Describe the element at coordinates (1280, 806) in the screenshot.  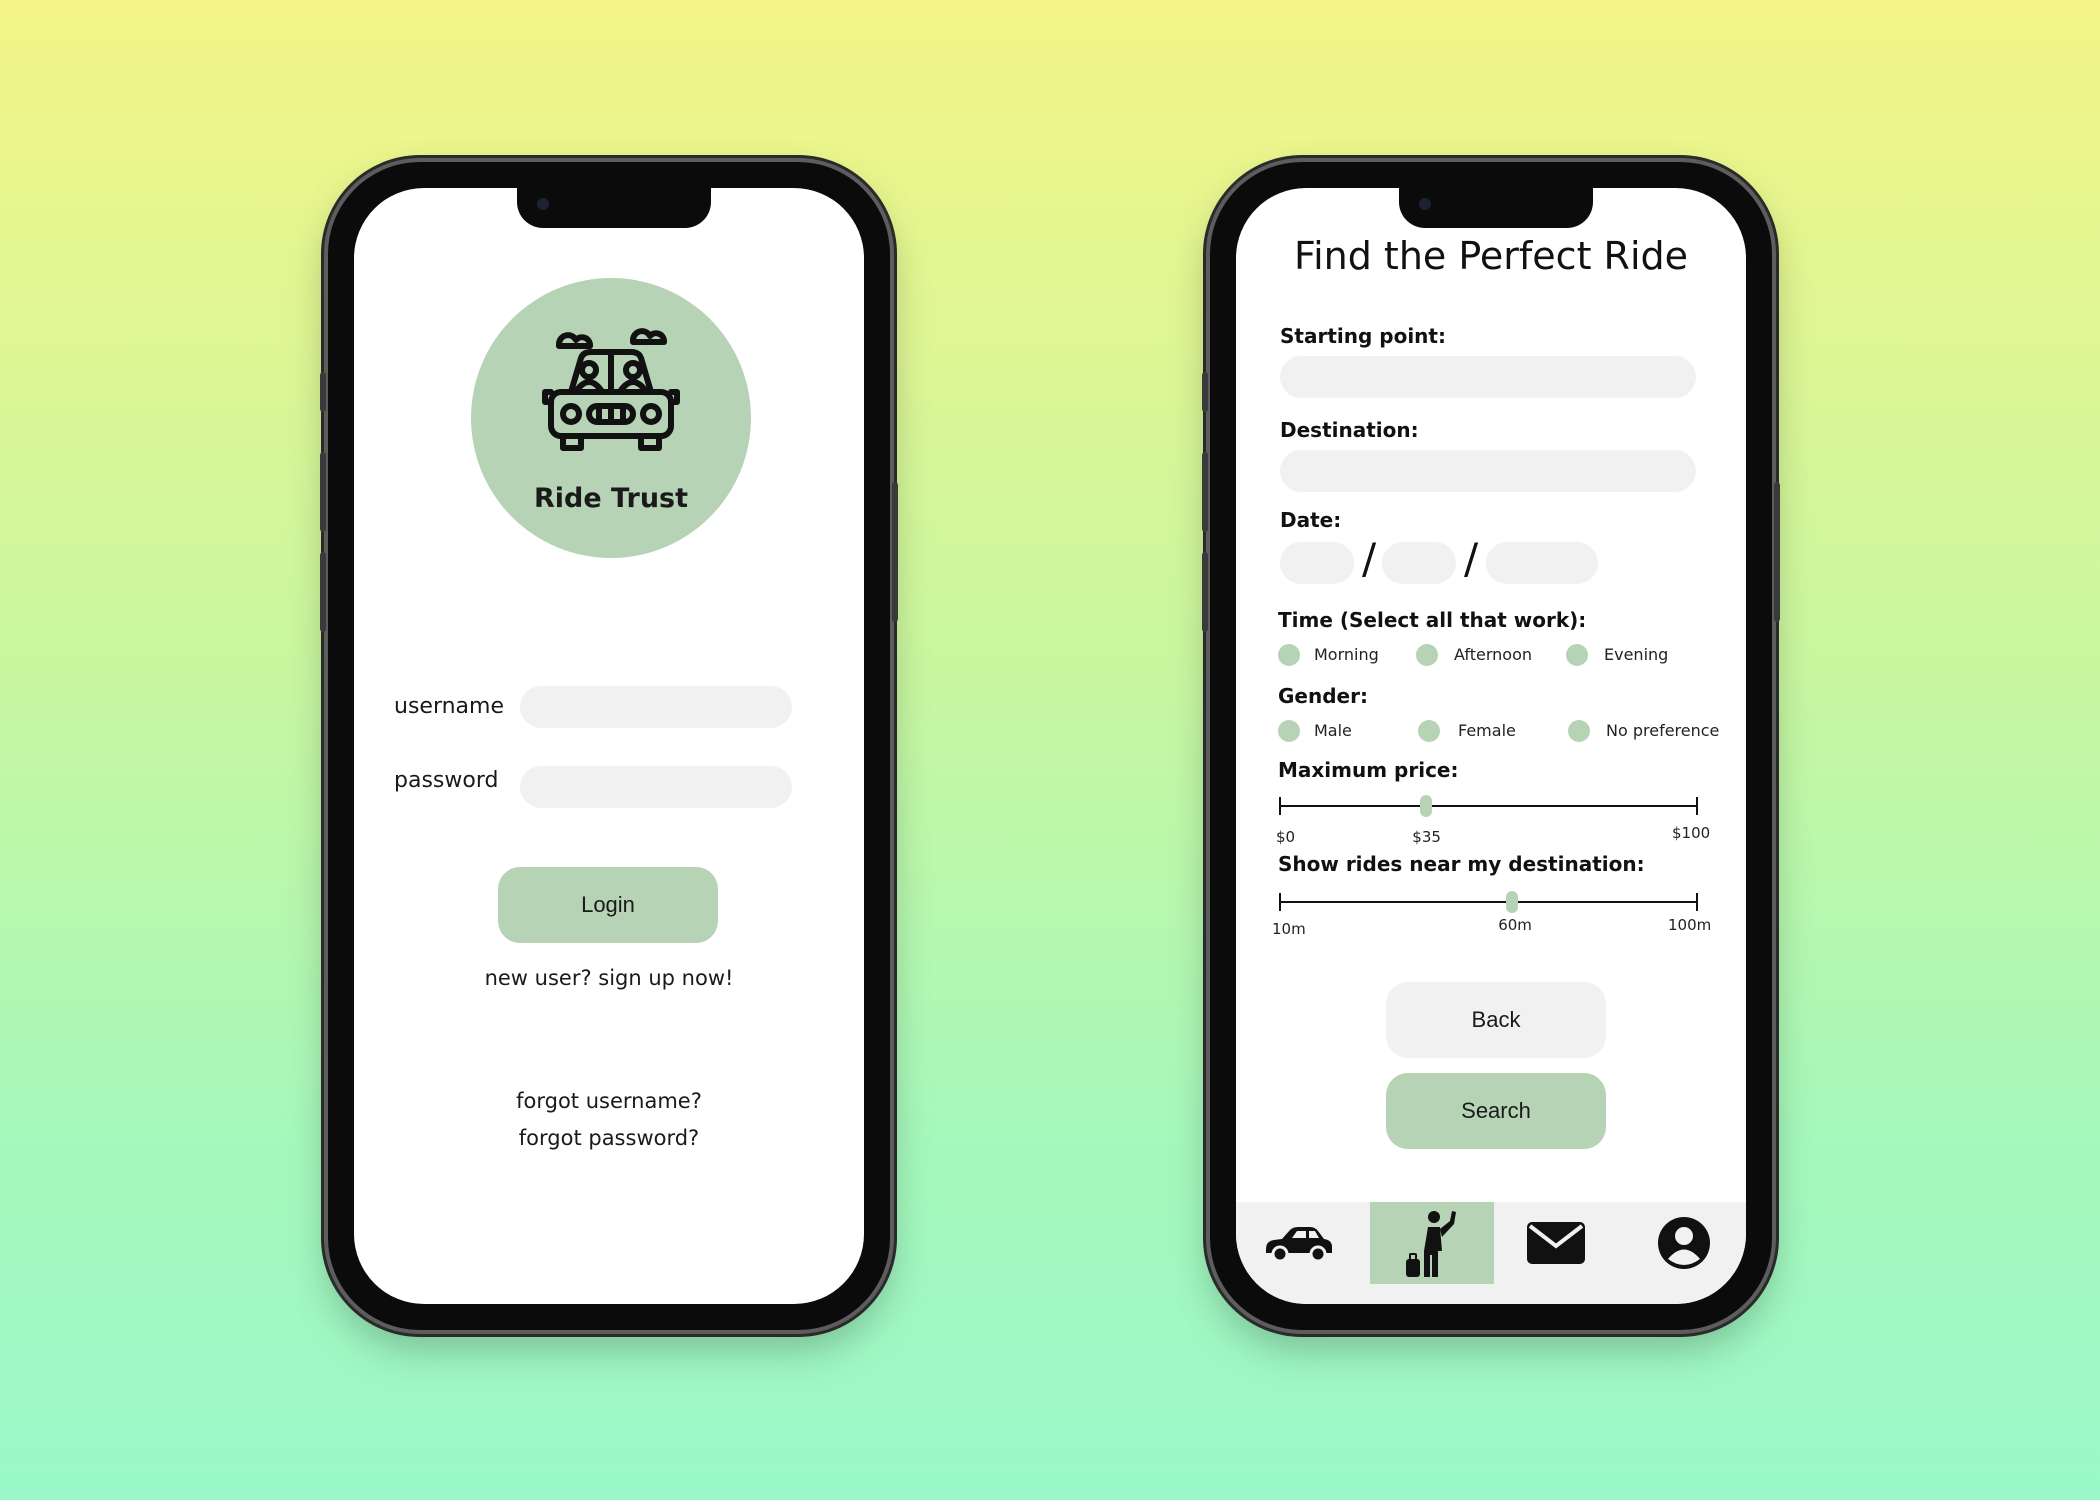
I see `price-slider-min-tick` at that location.